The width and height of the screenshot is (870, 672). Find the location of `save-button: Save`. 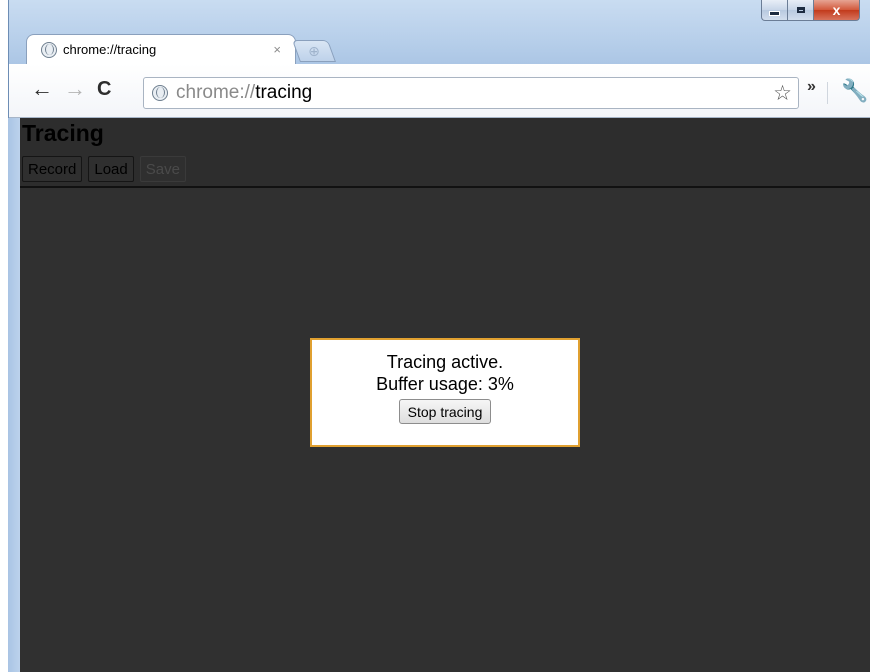

save-button: Save is located at coordinates (162, 169).